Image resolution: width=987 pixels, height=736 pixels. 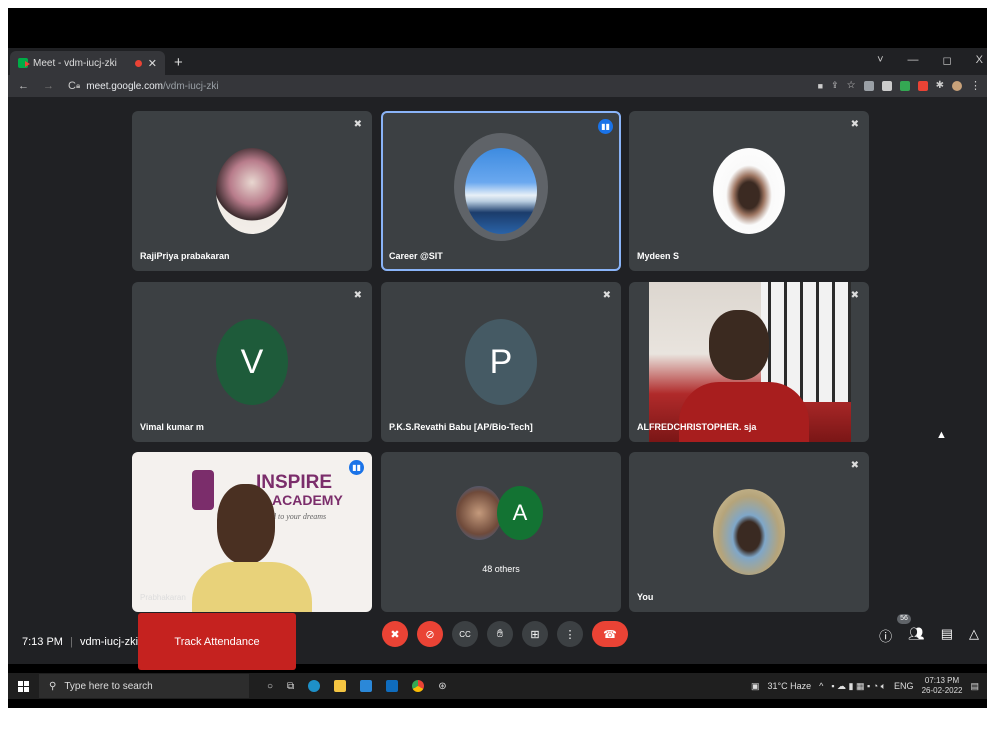 I want to click on chat-icon: ▤, so click(x=947, y=635).